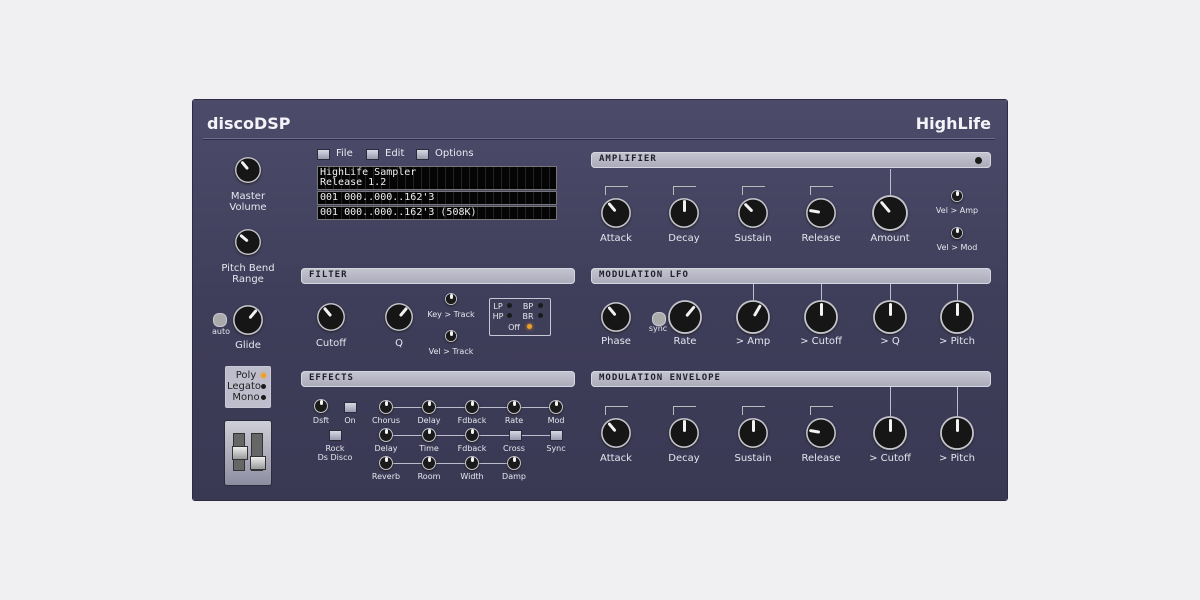 The height and width of the screenshot is (600, 1200). What do you see at coordinates (246, 375) in the screenshot?
I see `mode-poly: Poly` at bounding box center [246, 375].